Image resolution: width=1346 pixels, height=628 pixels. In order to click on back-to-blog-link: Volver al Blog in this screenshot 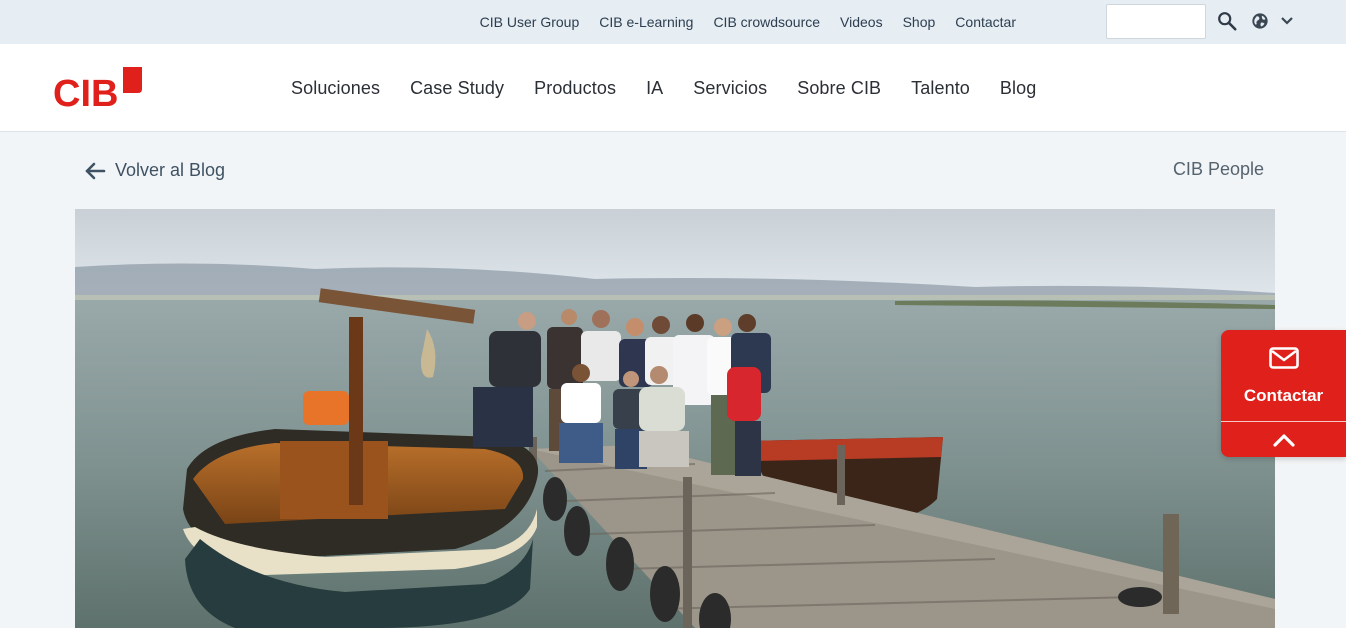, I will do `click(154, 170)`.